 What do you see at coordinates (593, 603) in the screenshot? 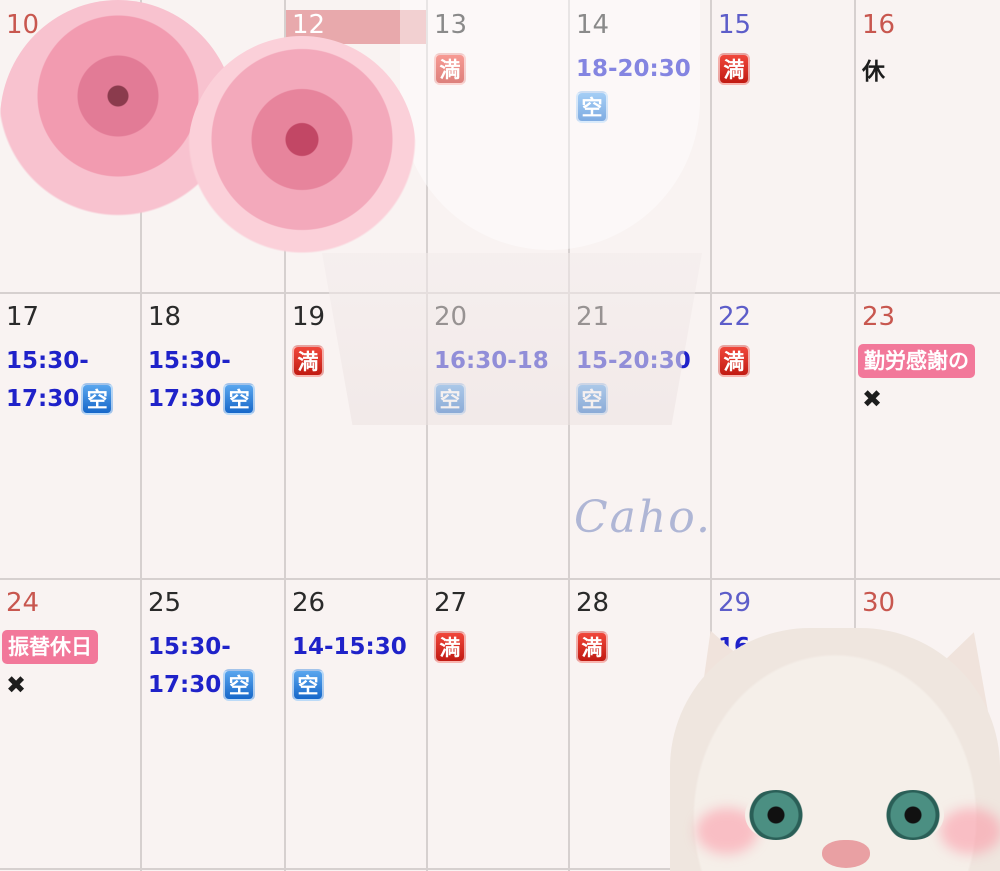
I see `day-number: 28` at bounding box center [593, 603].